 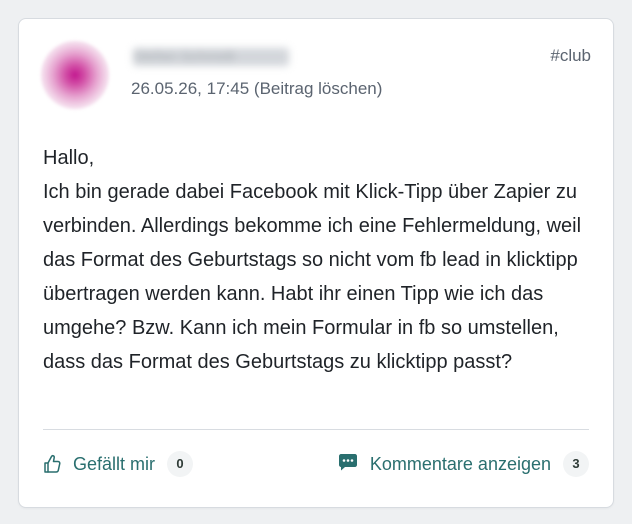 What do you see at coordinates (348, 464) in the screenshot?
I see `comment-icon` at bounding box center [348, 464].